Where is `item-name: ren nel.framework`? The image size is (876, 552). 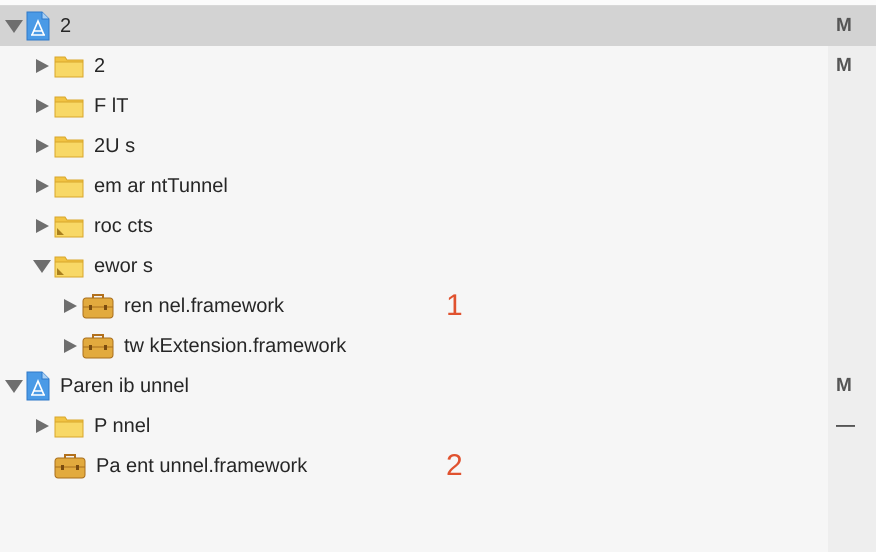
item-name: ren nel.framework is located at coordinates (204, 306).